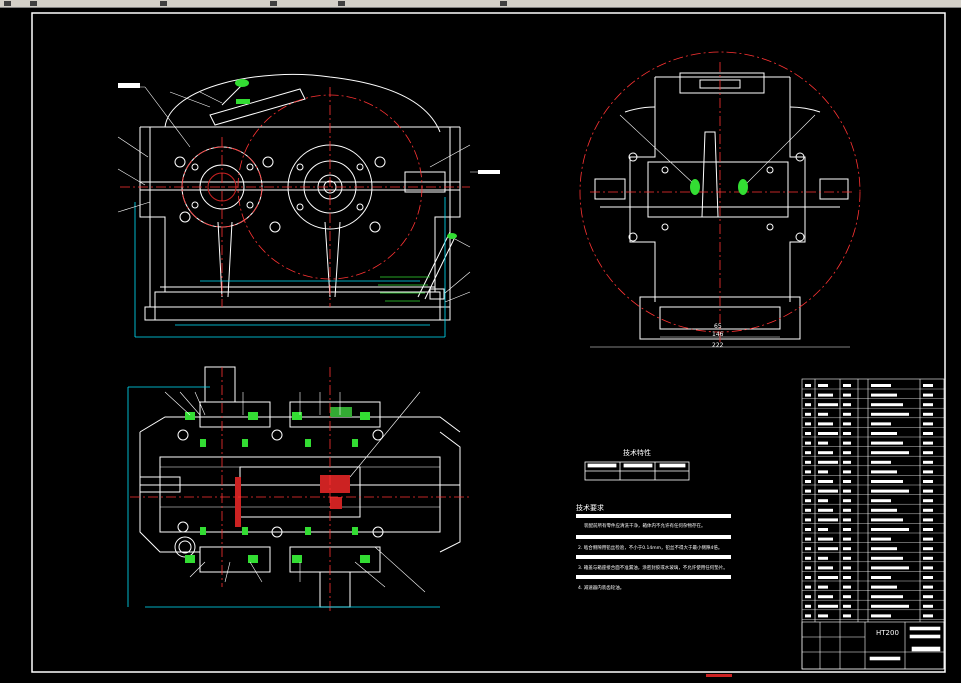 This screenshot has height=683, width=961. I want to click on parts-list-rows, so click(873, 502).